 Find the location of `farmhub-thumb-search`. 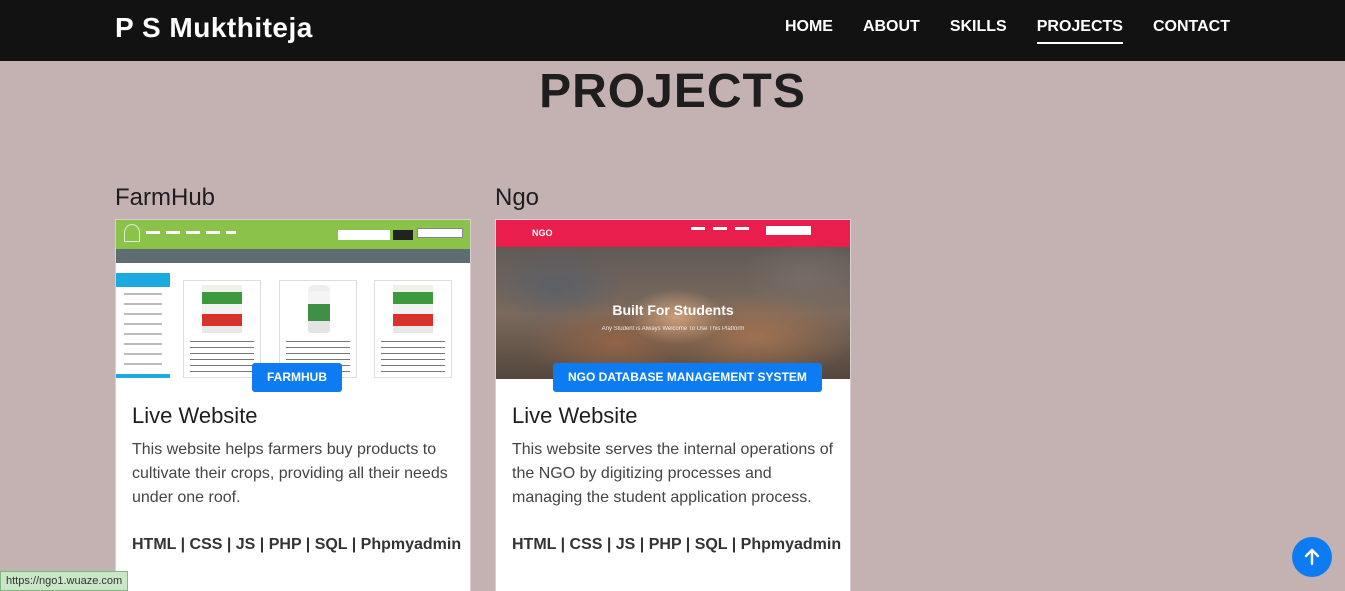

farmhub-thumb-search is located at coordinates (364, 235).